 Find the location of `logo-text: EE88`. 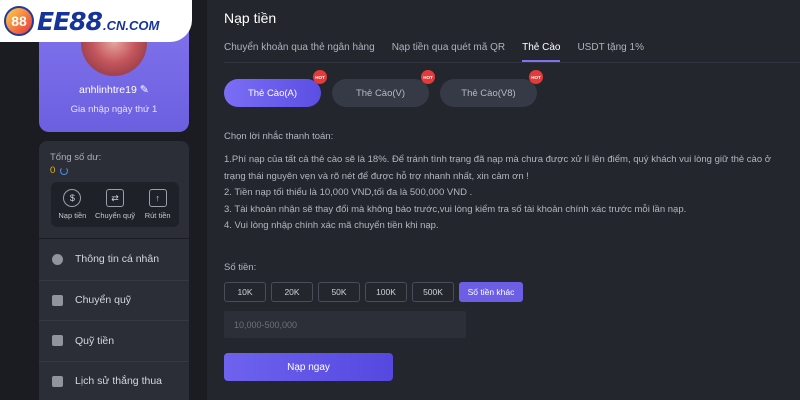

logo-text: EE88 is located at coordinates (70, 21).